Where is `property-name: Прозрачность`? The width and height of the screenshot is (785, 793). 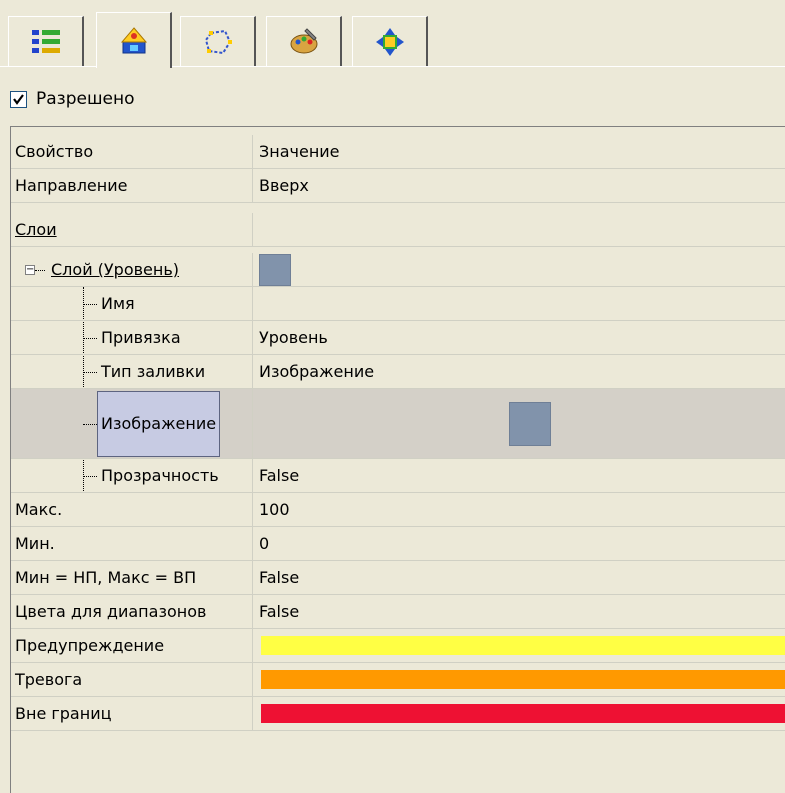
property-name: Прозрачность is located at coordinates (160, 475).